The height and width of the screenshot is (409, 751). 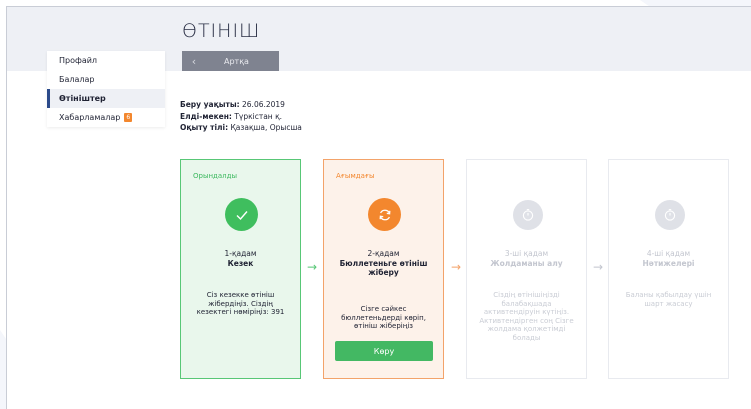 I want to click on step-name: Бюллетеньге өтініш жіберу, so click(x=383, y=268).